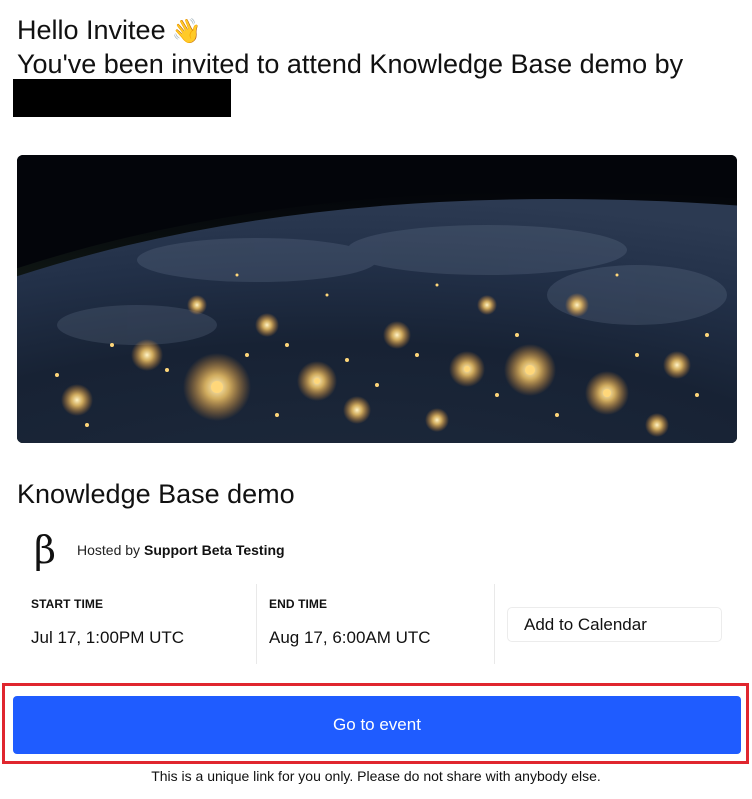 This screenshot has width=752, height=799. I want to click on event-title: Knowledge Base demo, so click(156, 494).